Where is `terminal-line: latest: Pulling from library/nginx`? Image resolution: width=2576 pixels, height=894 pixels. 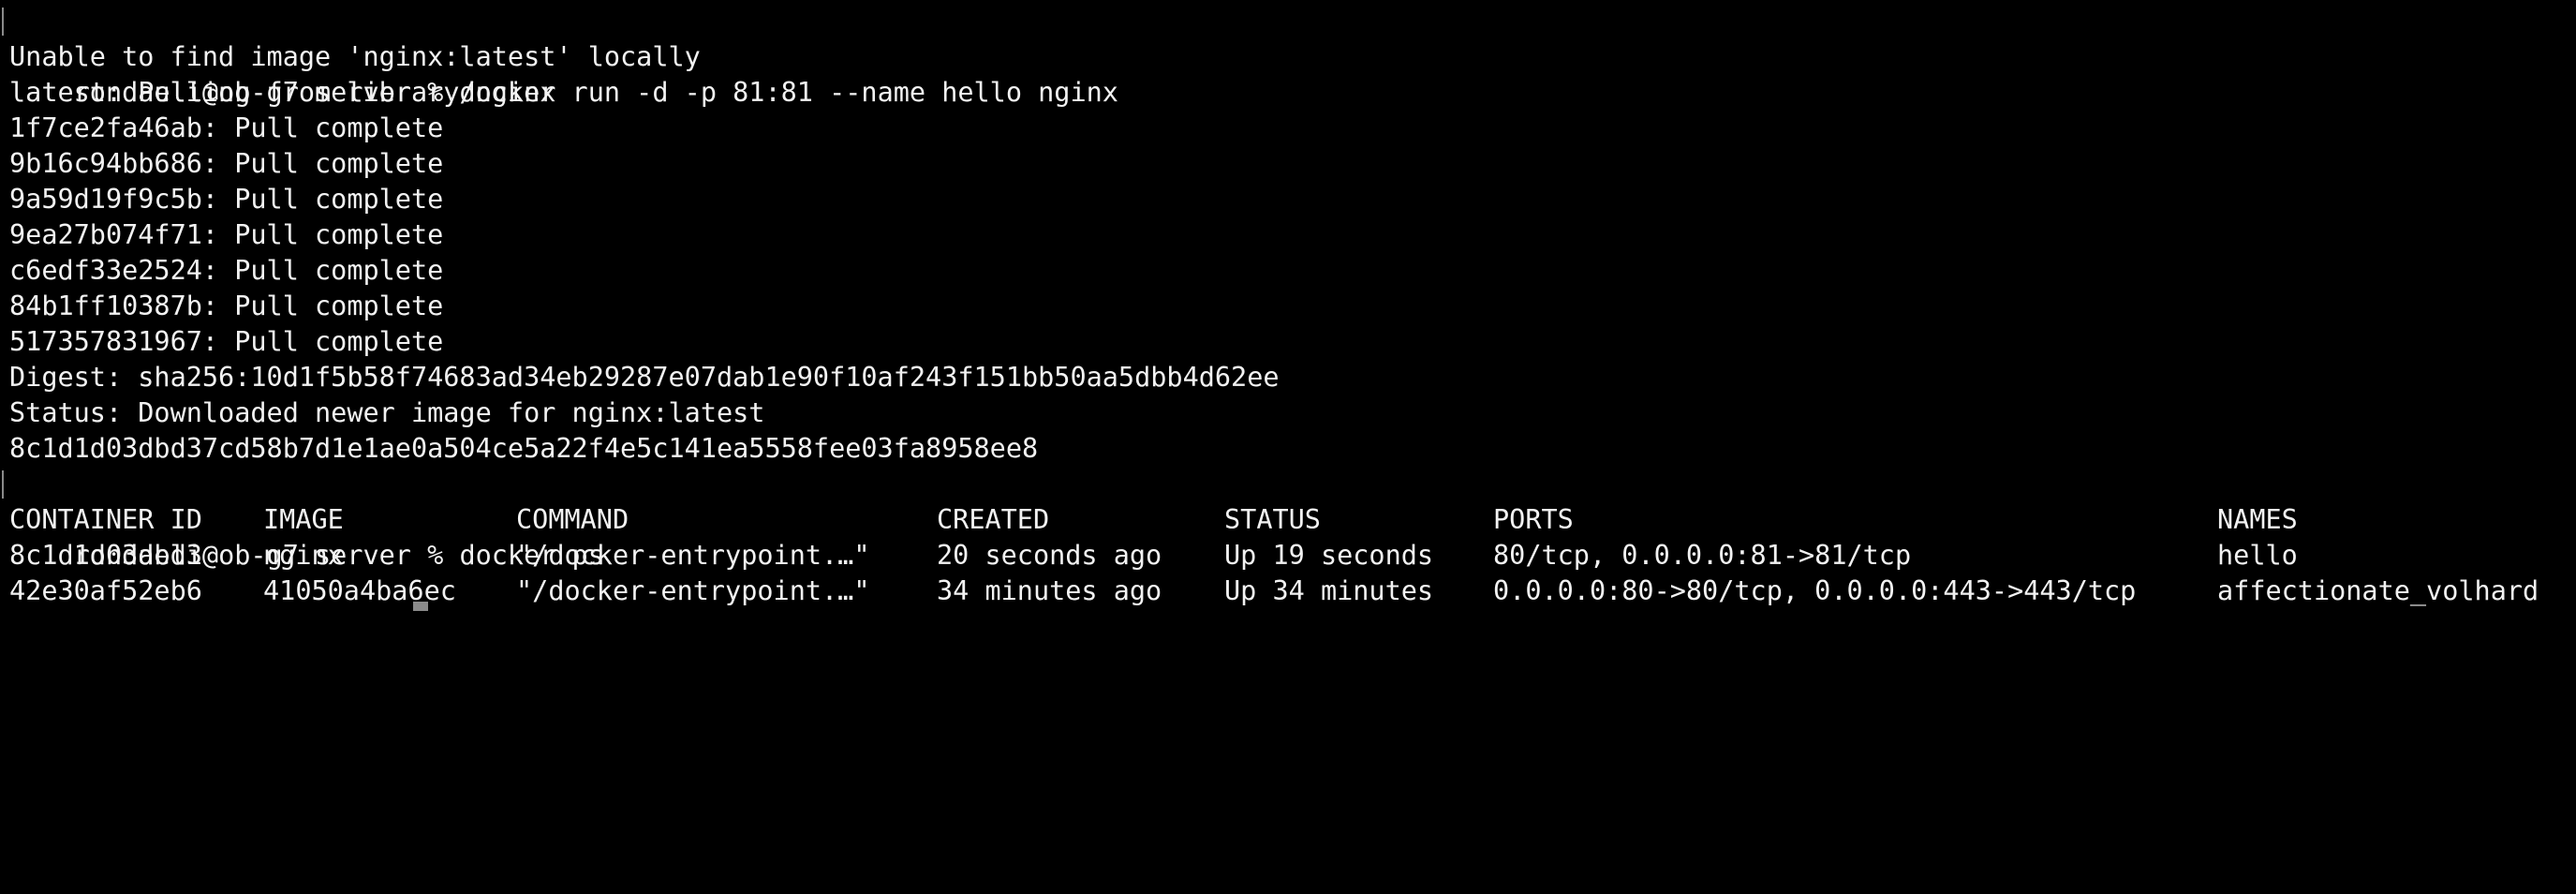 terminal-line: latest: Pulling from library/nginx is located at coordinates (1292, 93).